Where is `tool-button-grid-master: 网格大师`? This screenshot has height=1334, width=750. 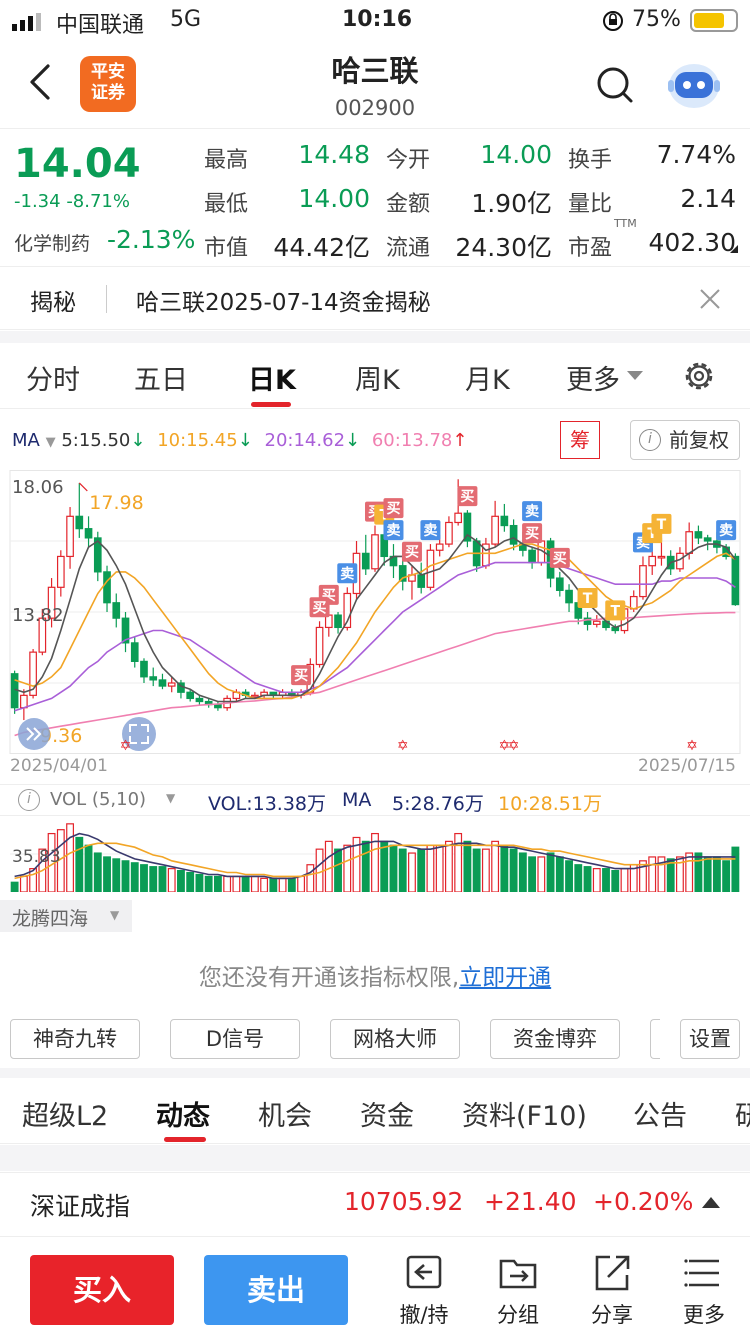
tool-button-grid-master: 网格大师 is located at coordinates (395, 1039).